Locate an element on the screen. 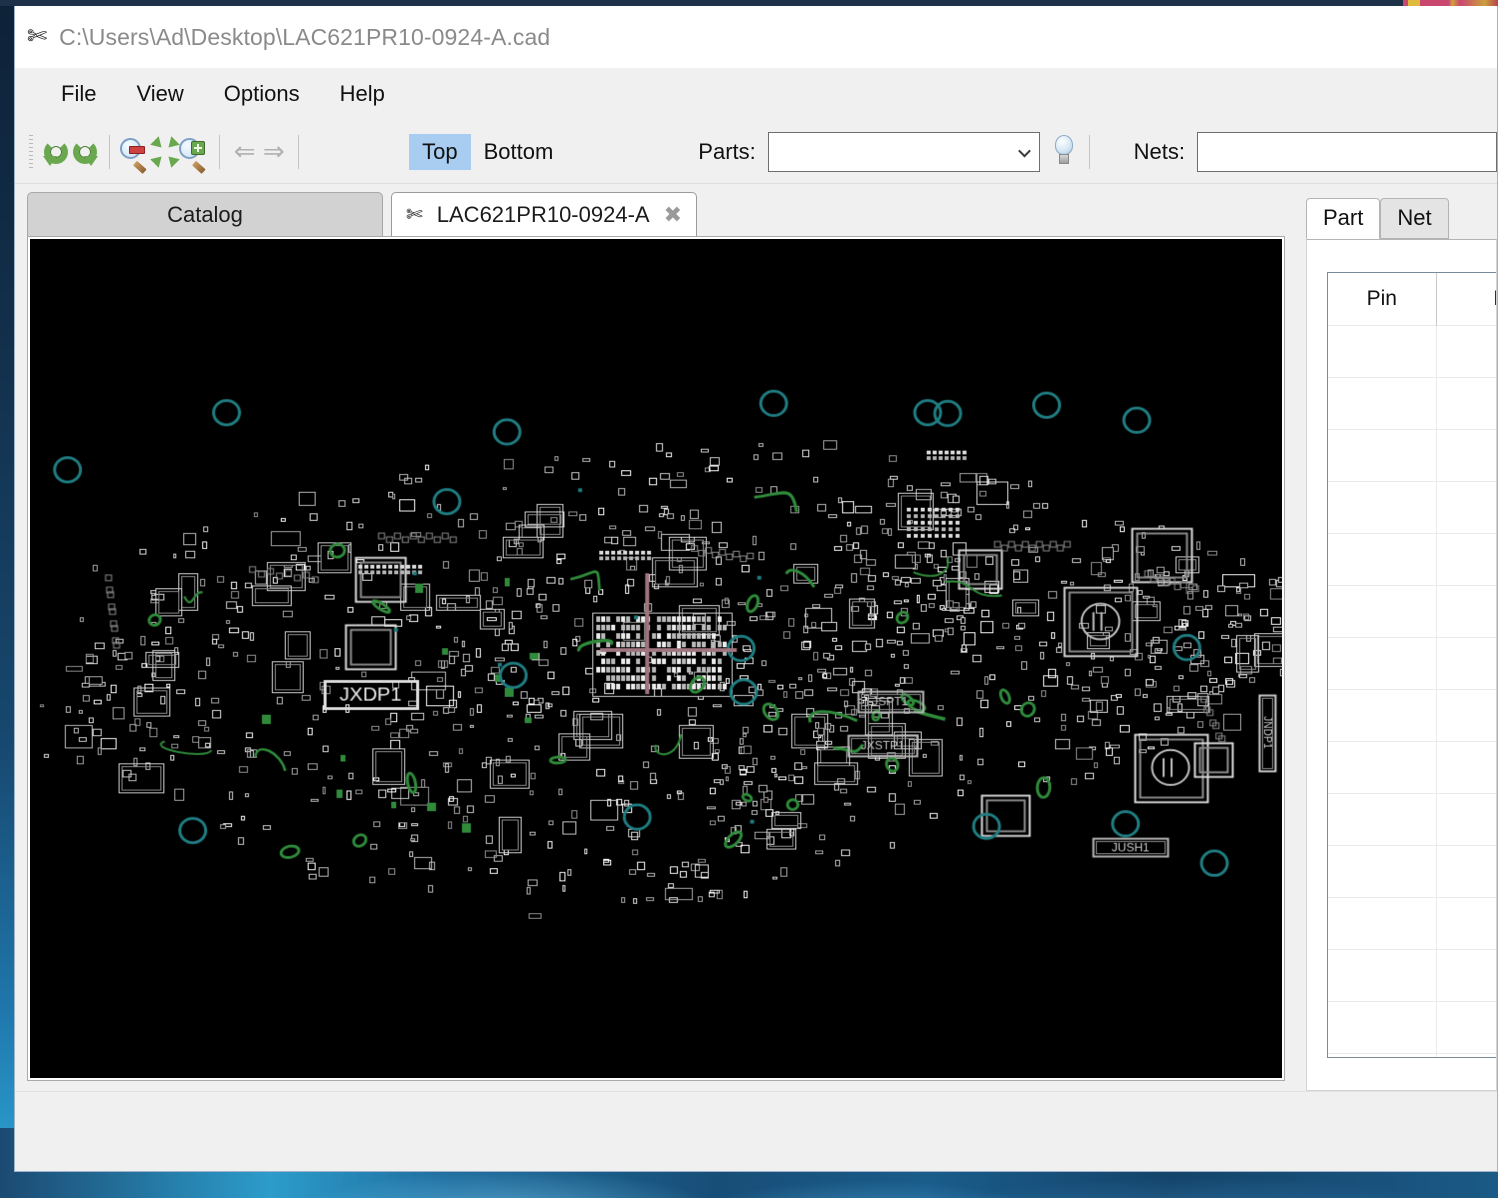 The image size is (1498, 1198). table-header-row: Pin Netl is located at coordinates (1412, 299).